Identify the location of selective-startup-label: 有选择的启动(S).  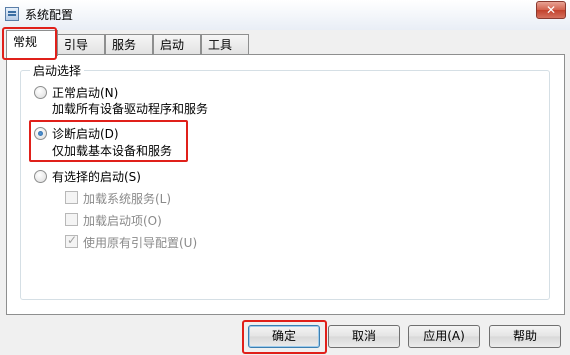
(96, 176).